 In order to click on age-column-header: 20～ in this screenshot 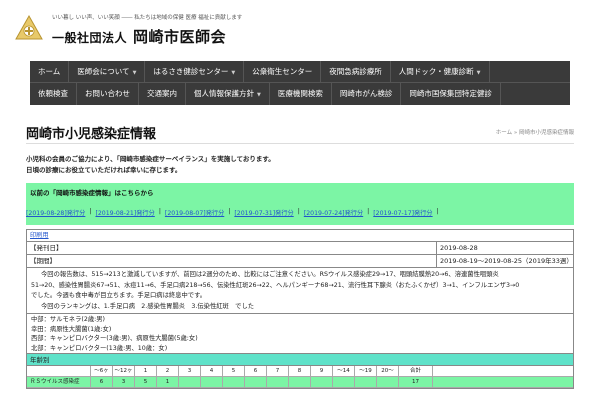, I will do `click(388, 371)`.